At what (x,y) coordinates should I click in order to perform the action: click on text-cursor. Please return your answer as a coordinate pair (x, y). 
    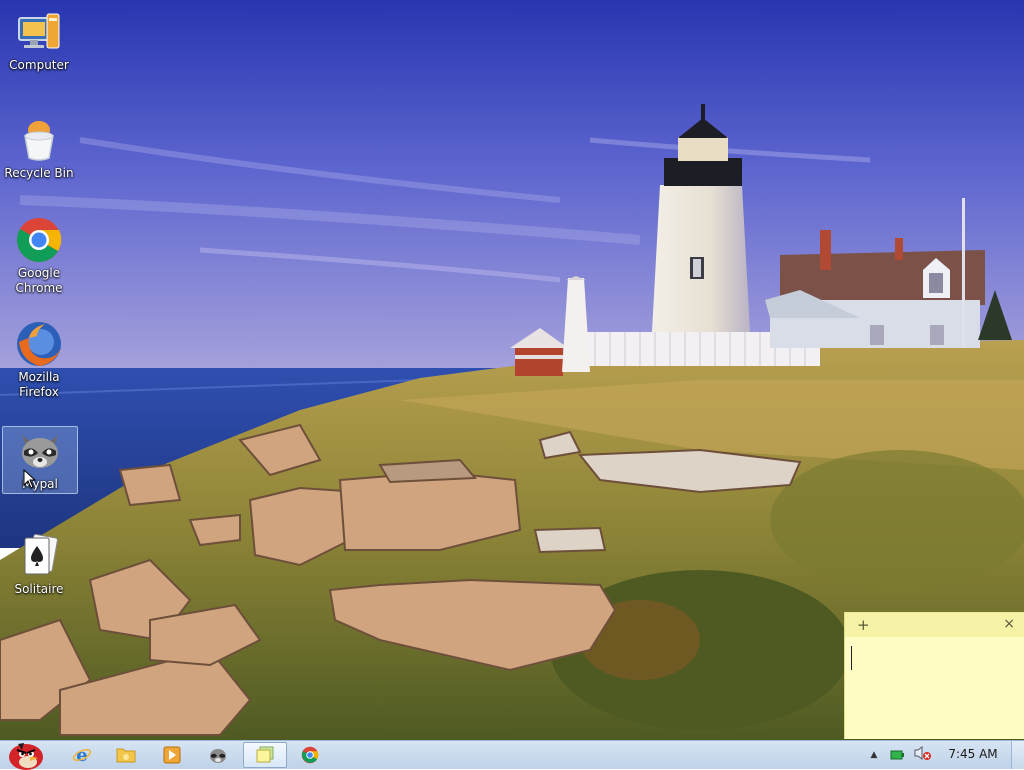
    Looking at the image, I should click on (851, 658).